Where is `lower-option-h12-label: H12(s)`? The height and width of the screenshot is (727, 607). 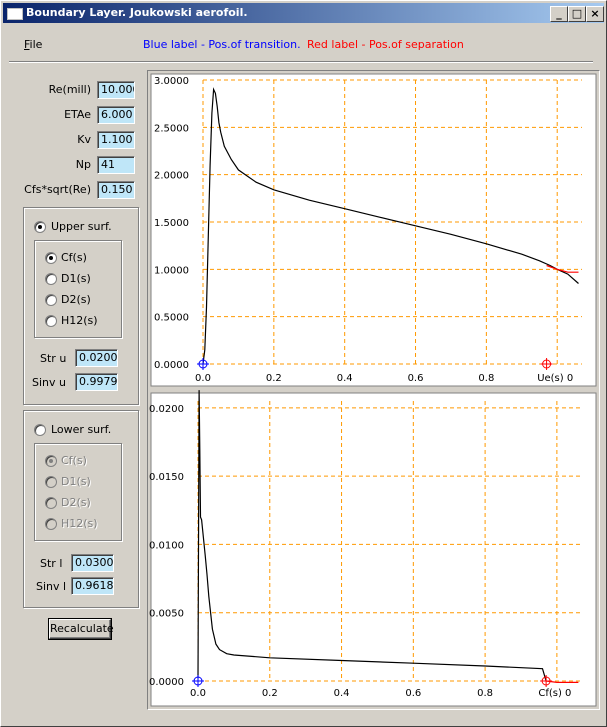 lower-option-h12-label: H12(s) is located at coordinates (79, 523).